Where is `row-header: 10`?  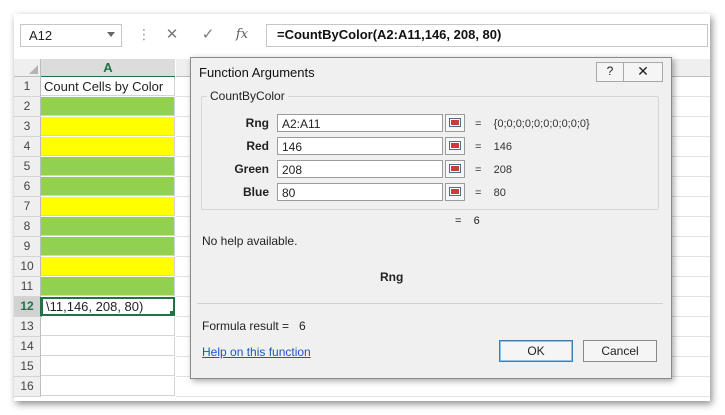 row-header: 10 is located at coordinates (27, 267).